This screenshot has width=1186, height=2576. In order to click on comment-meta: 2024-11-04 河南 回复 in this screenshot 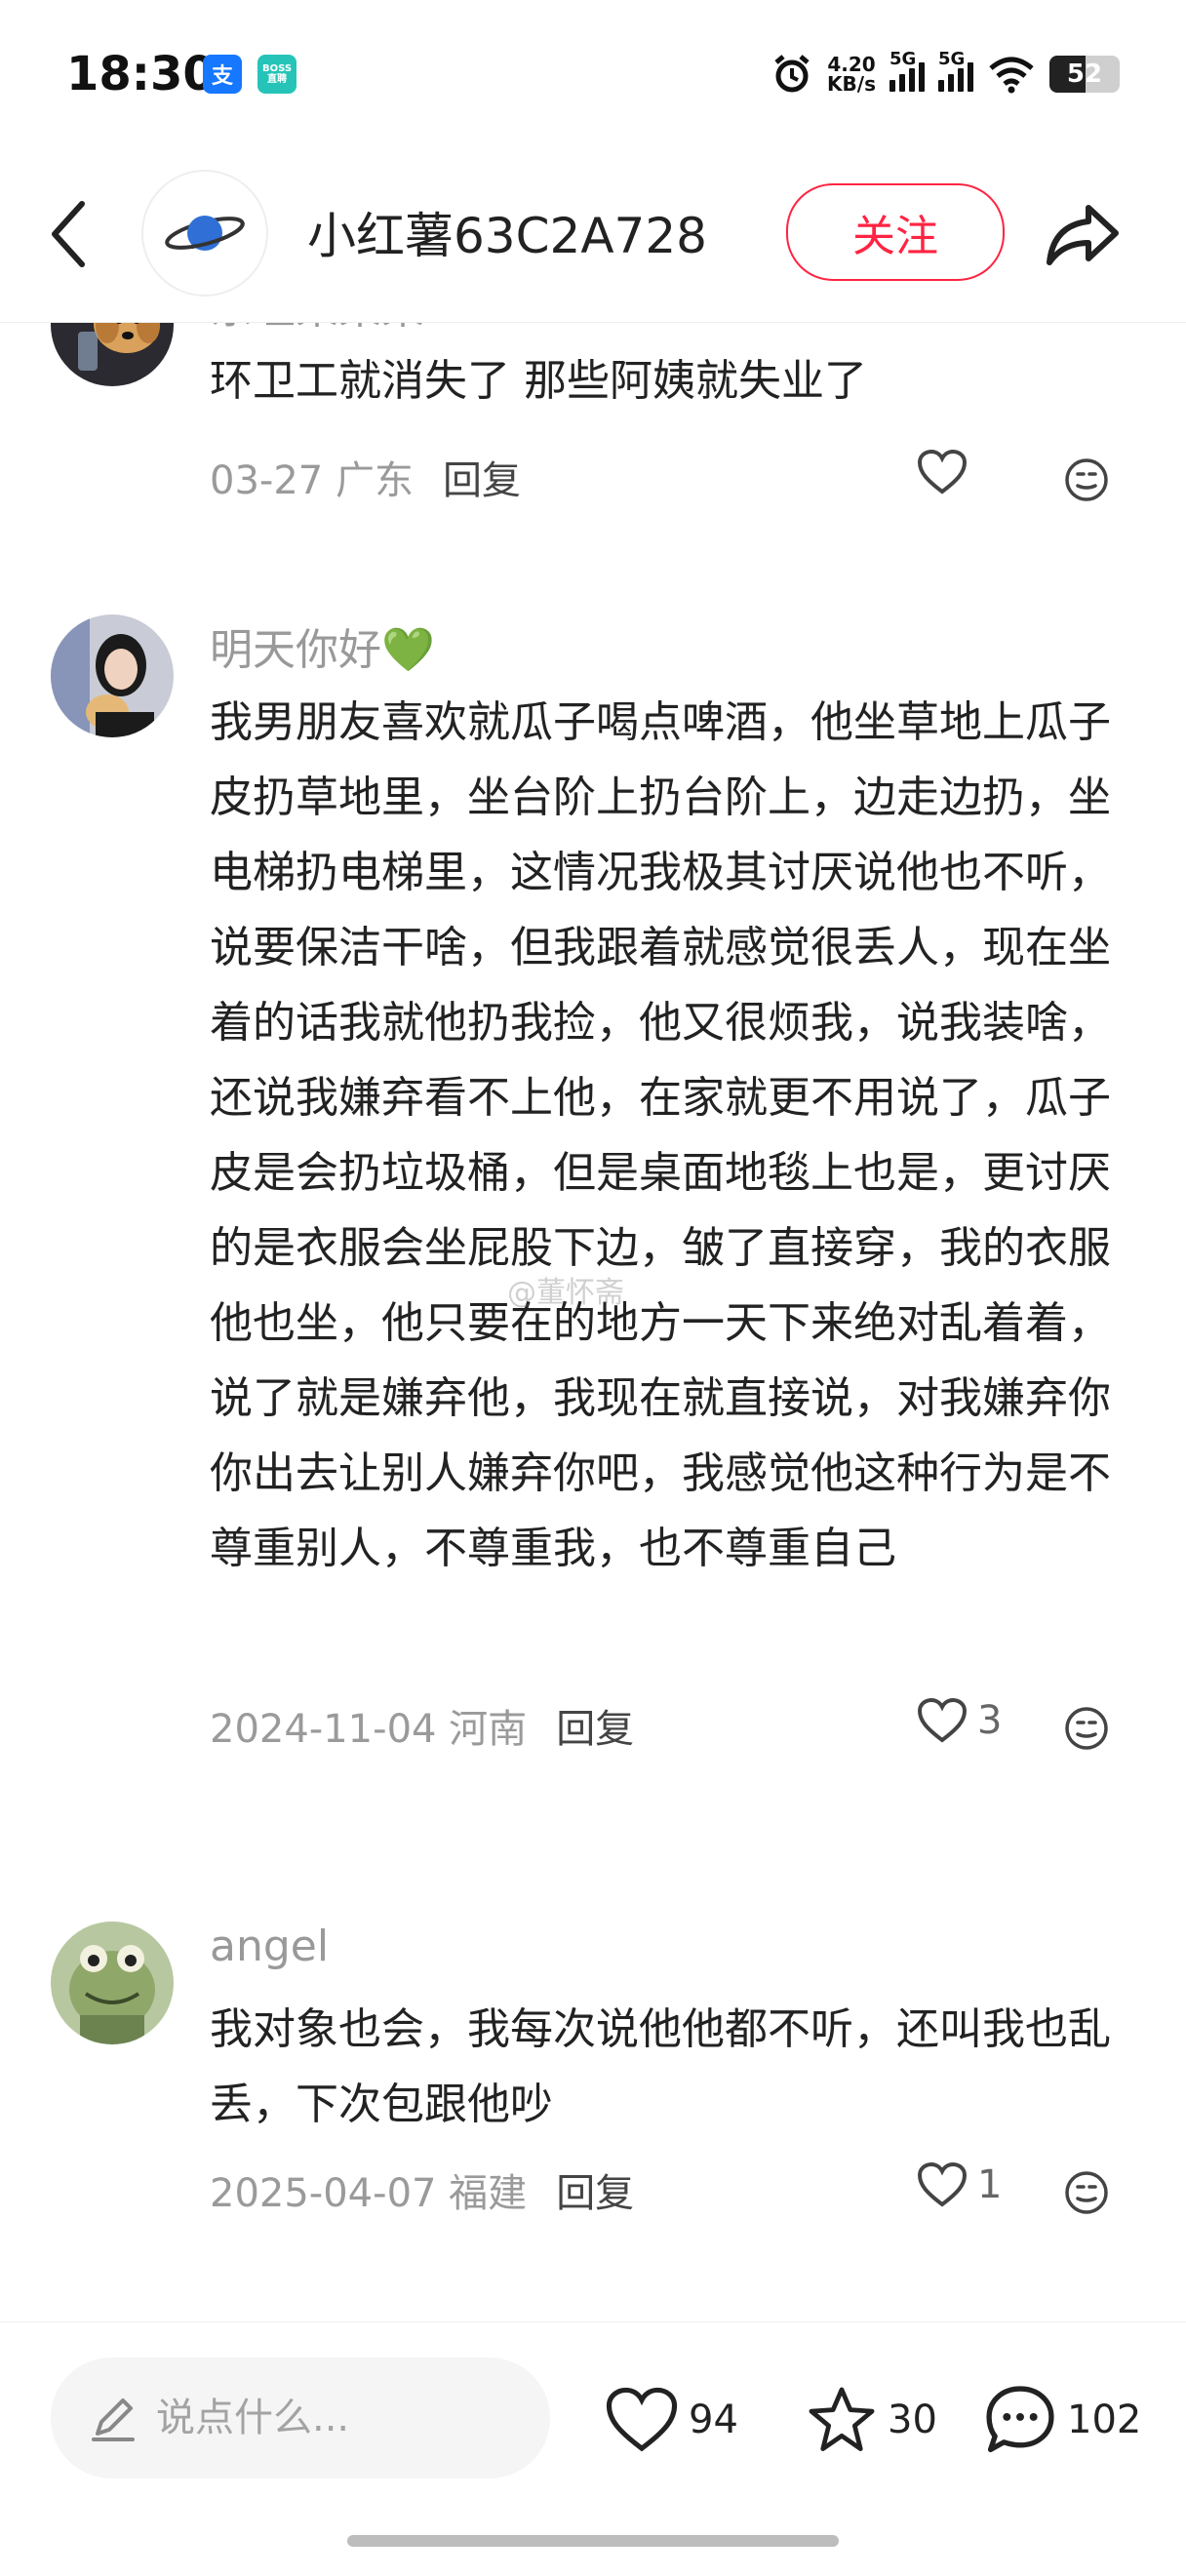, I will do `click(422, 1725)`.